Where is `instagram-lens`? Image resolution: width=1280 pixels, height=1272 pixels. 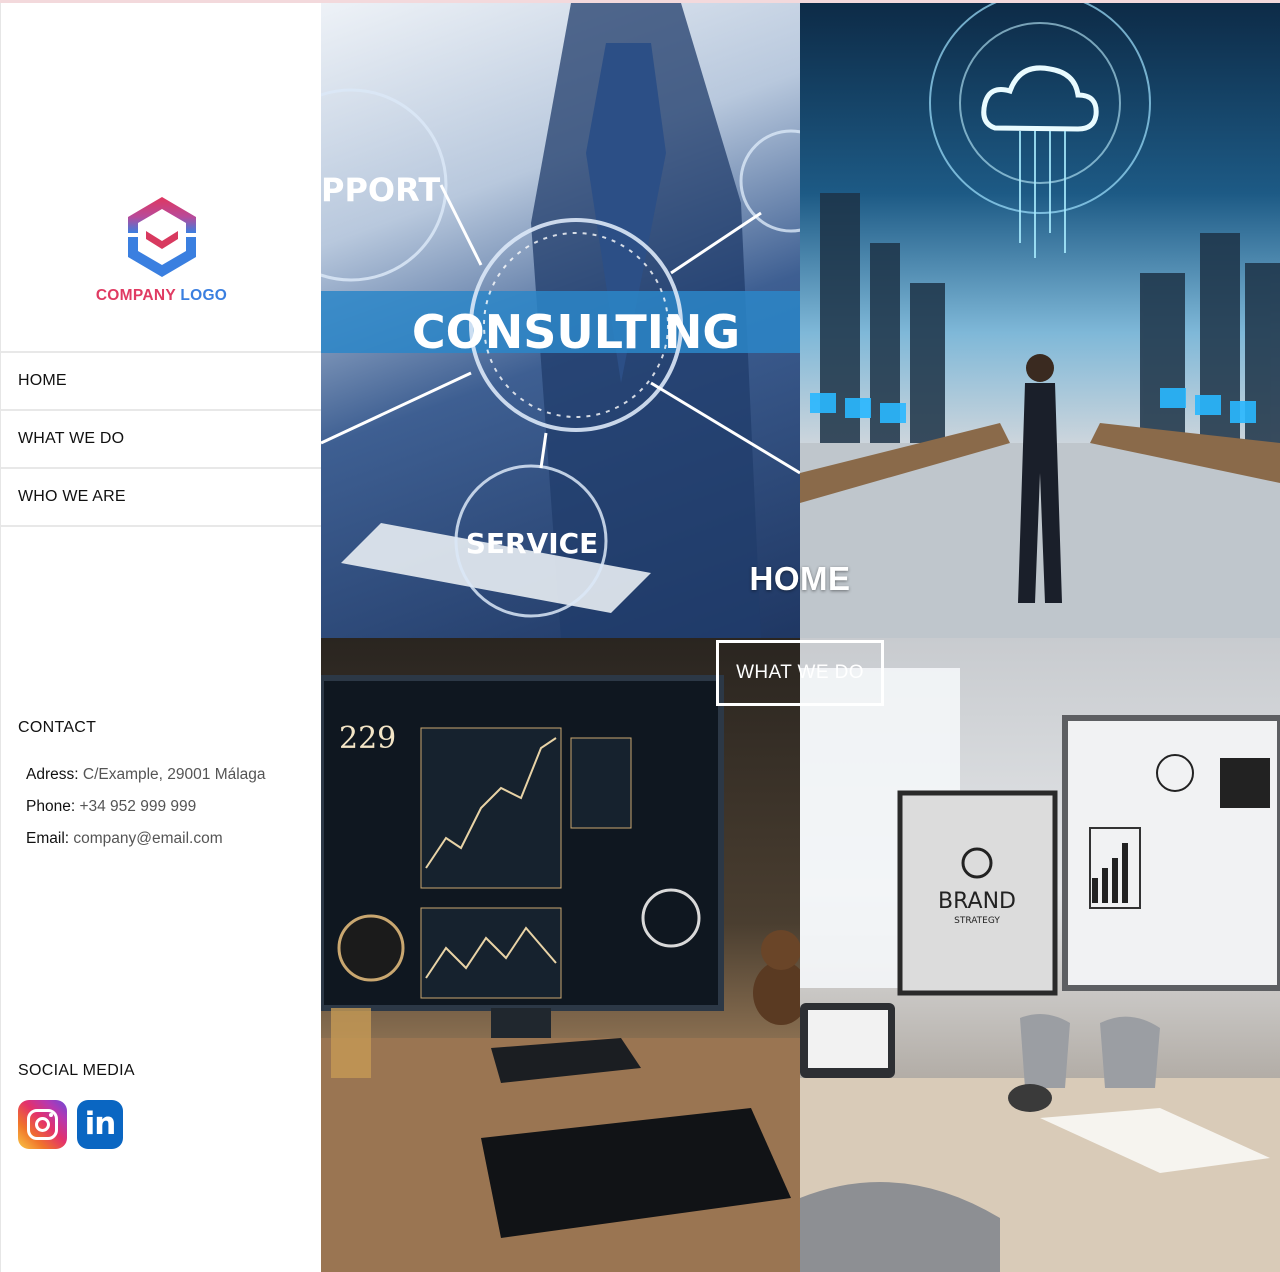 instagram-lens is located at coordinates (42, 1124).